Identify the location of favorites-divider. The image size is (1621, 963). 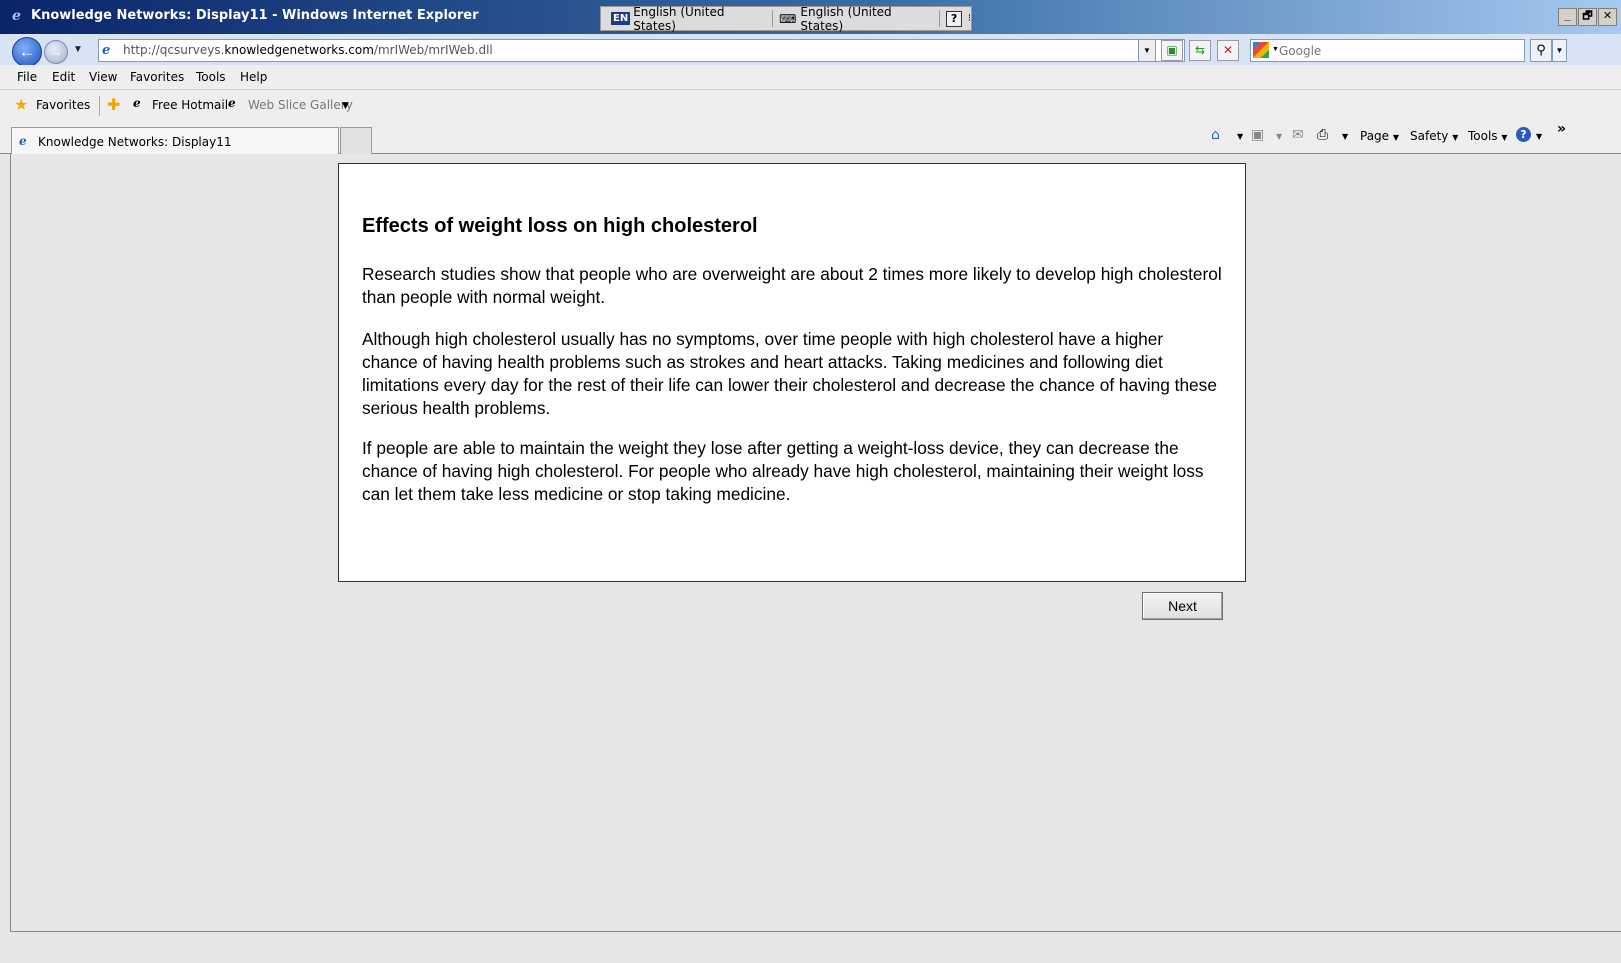
(99, 106).